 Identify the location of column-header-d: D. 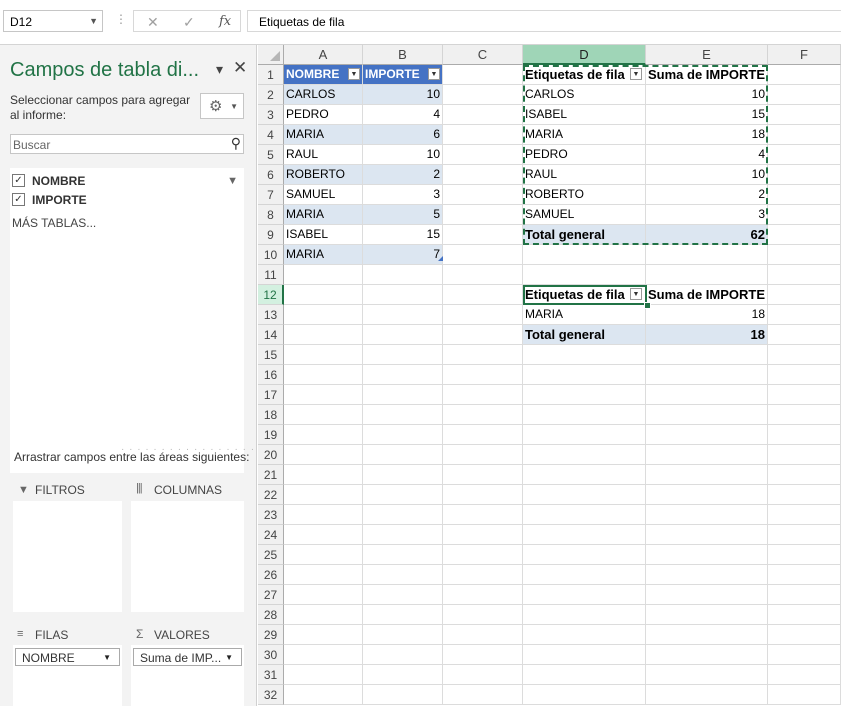
(584, 55).